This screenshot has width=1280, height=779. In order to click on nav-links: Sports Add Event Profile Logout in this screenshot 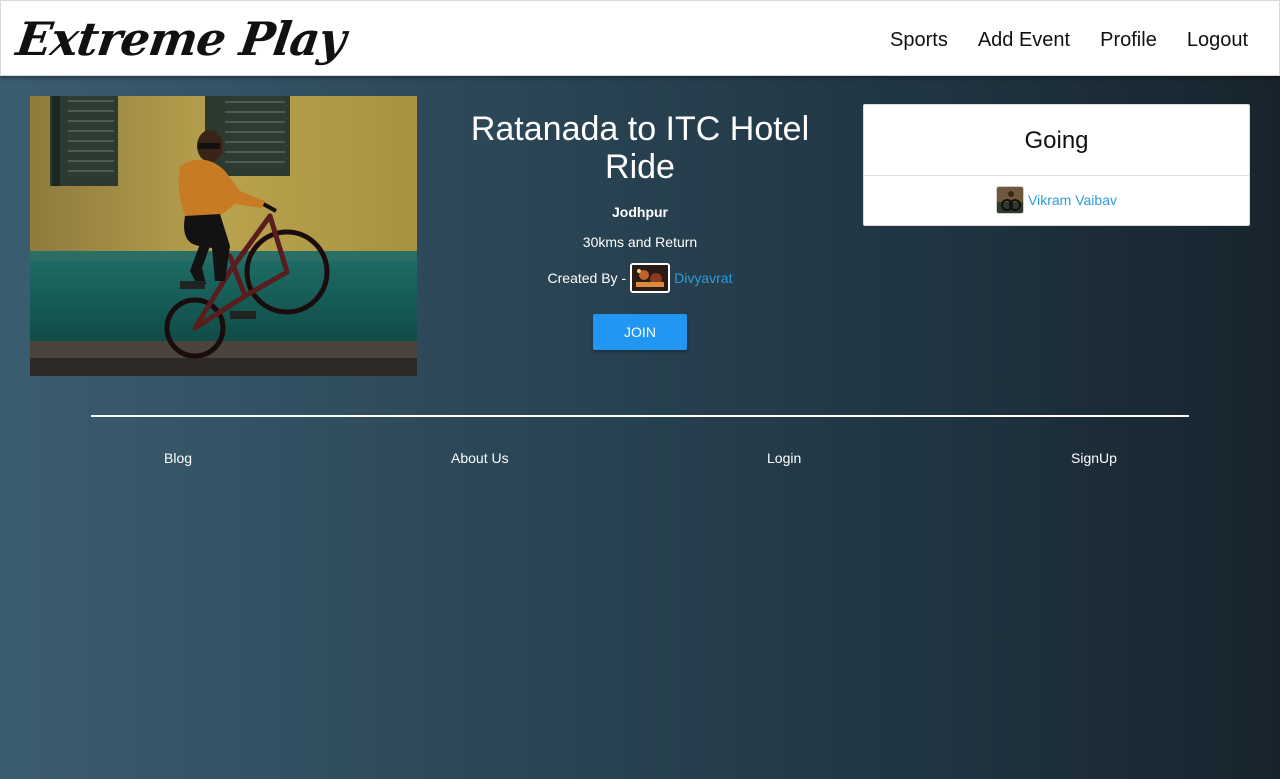, I will do `click(1069, 40)`.